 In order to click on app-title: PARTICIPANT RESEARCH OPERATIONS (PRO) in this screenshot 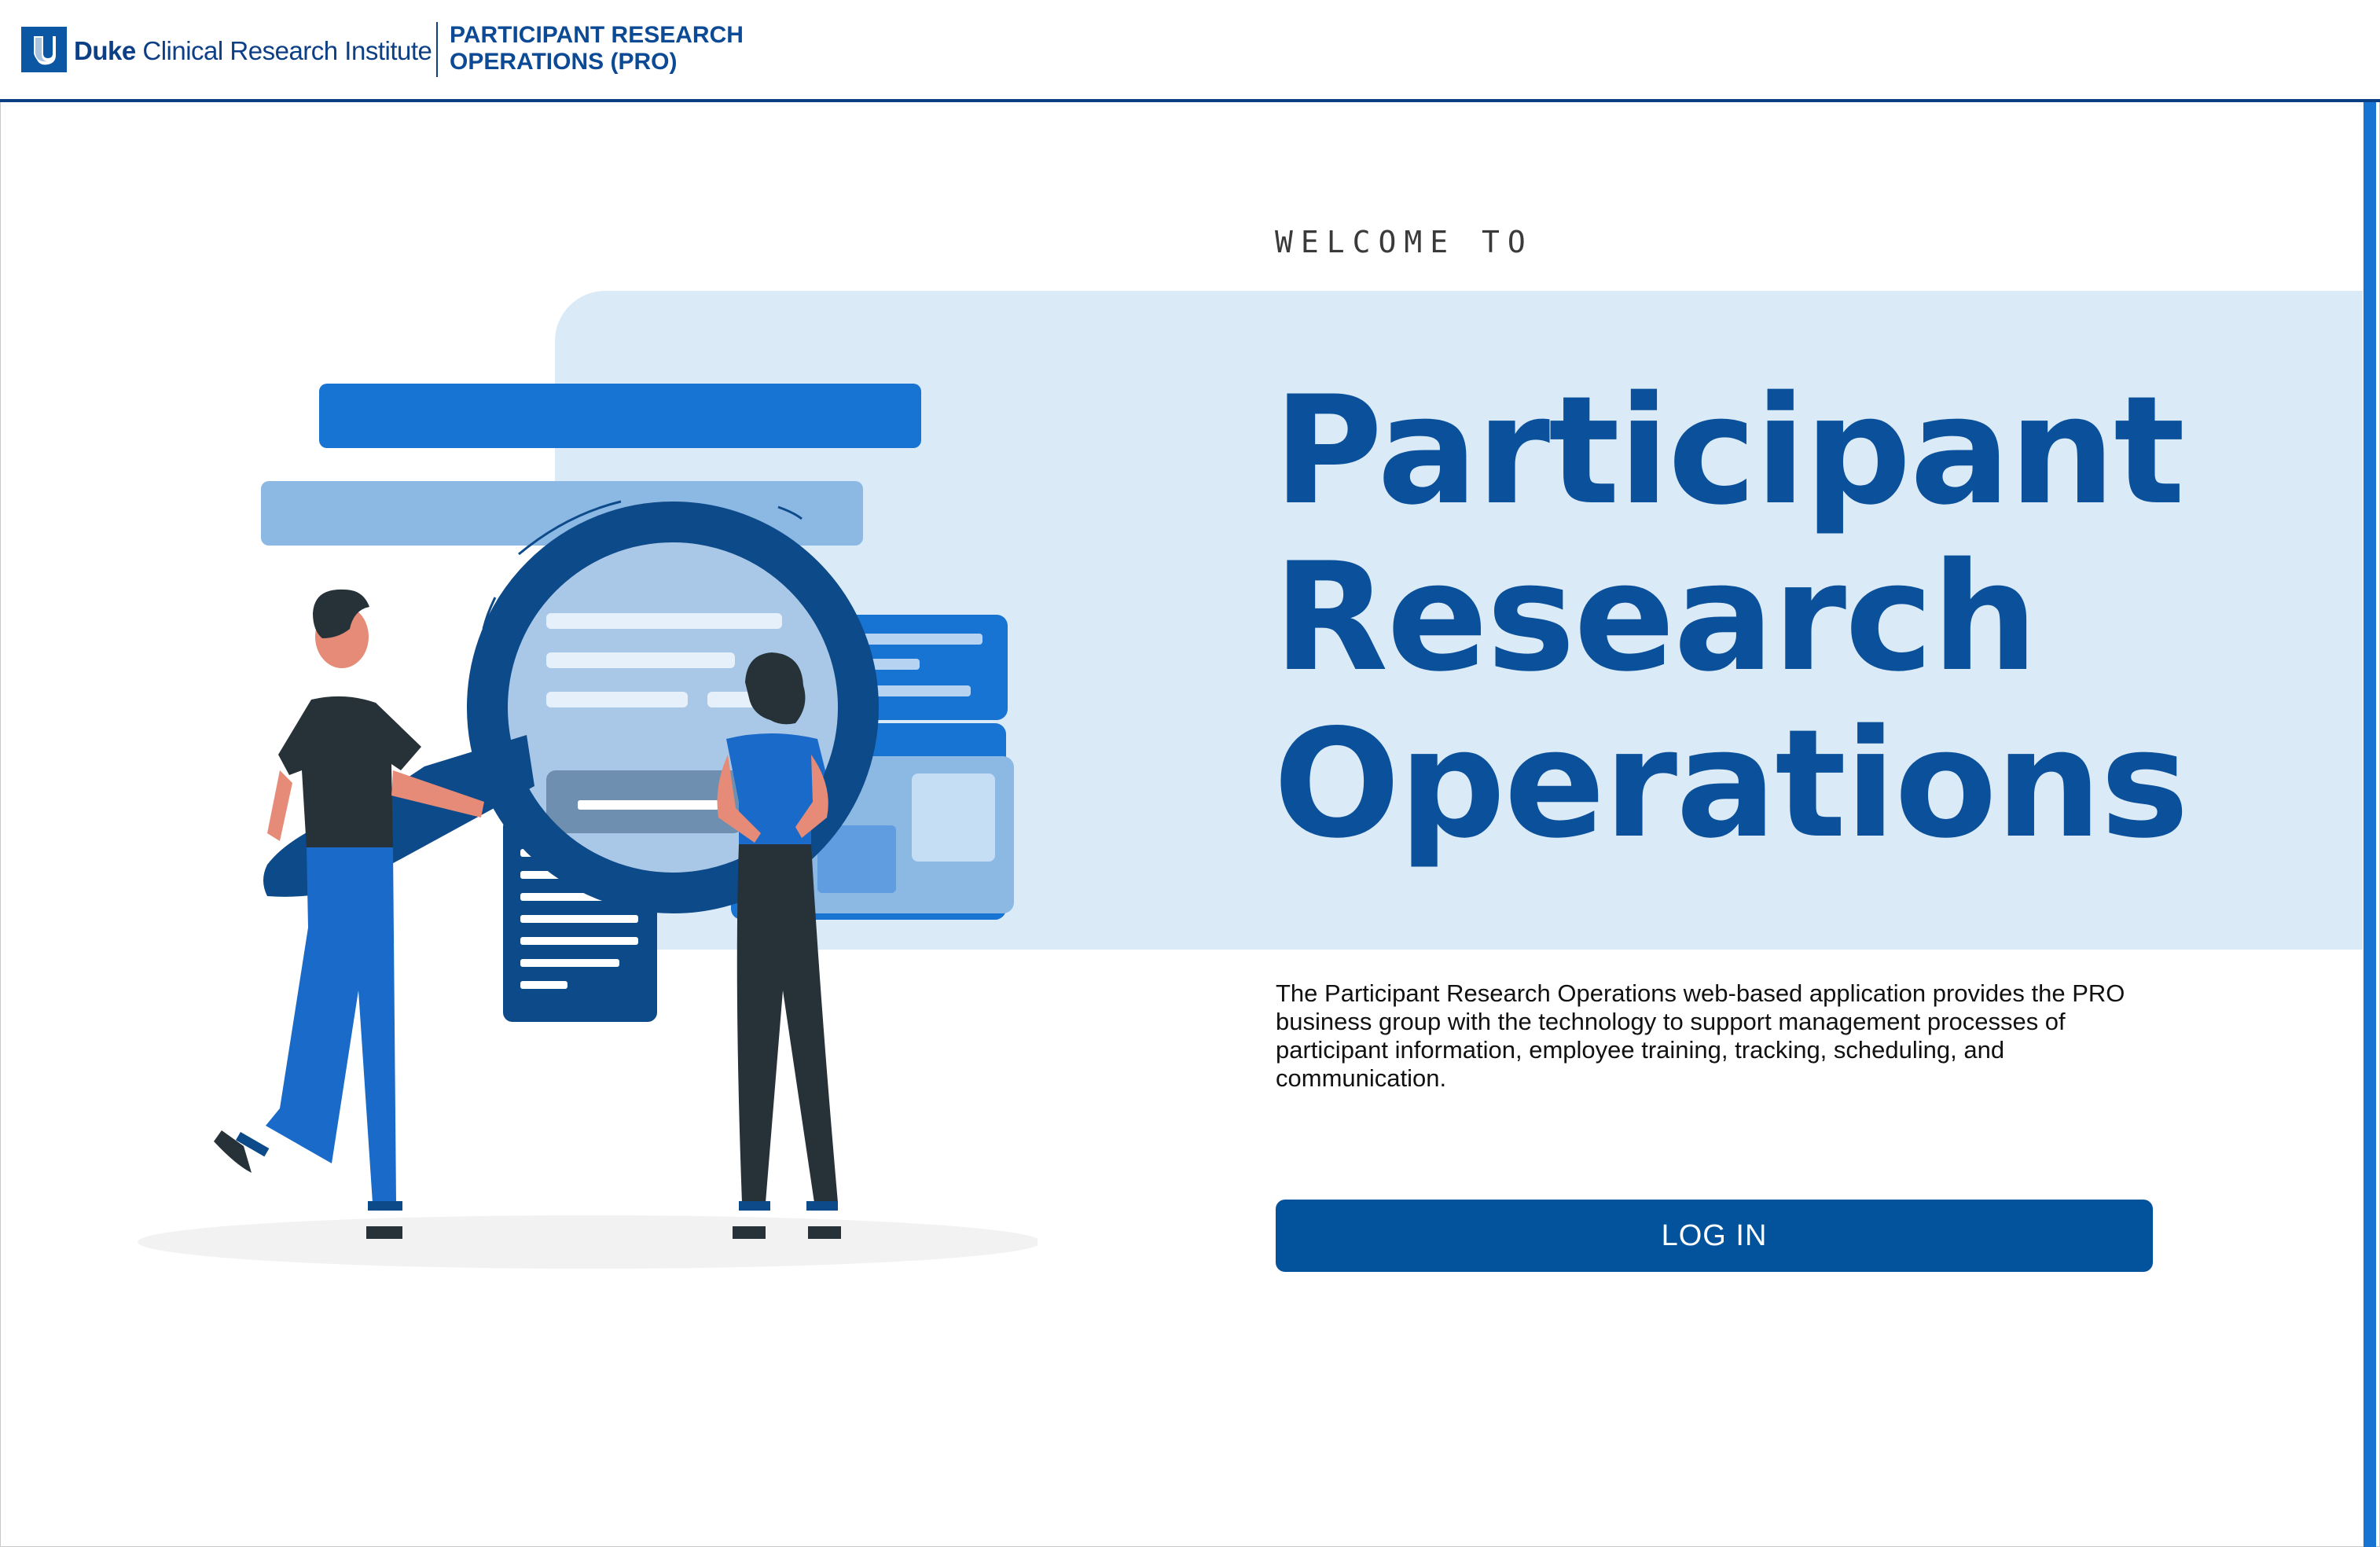, I will do `click(615, 48)`.